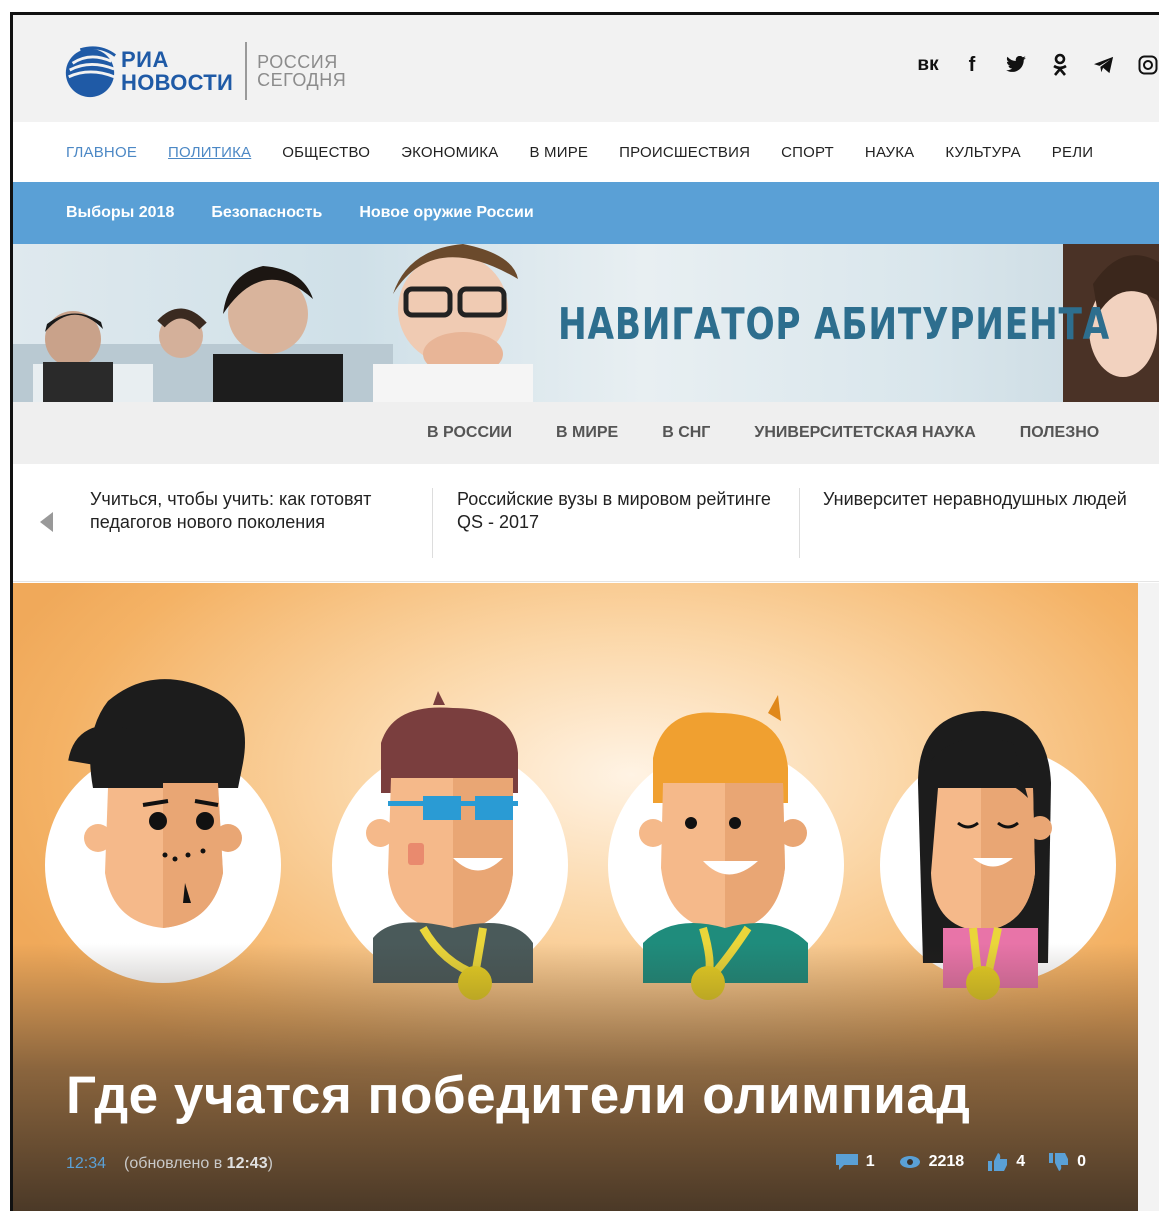 The width and height of the screenshot is (1159, 1211). What do you see at coordinates (1016, 65) in the screenshot?
I see `twitter-icon` at bounding box center [1016, 65].